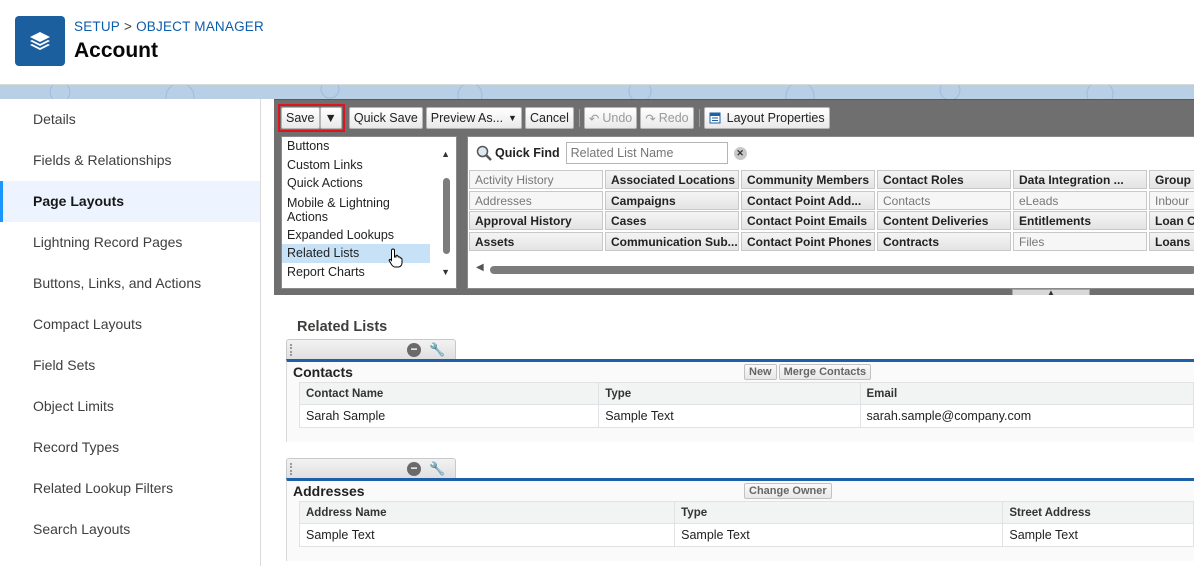  Describe the element at coordinates (369, 272) in the screenshot. I see `category-report-charts: Report Charts` at that location.